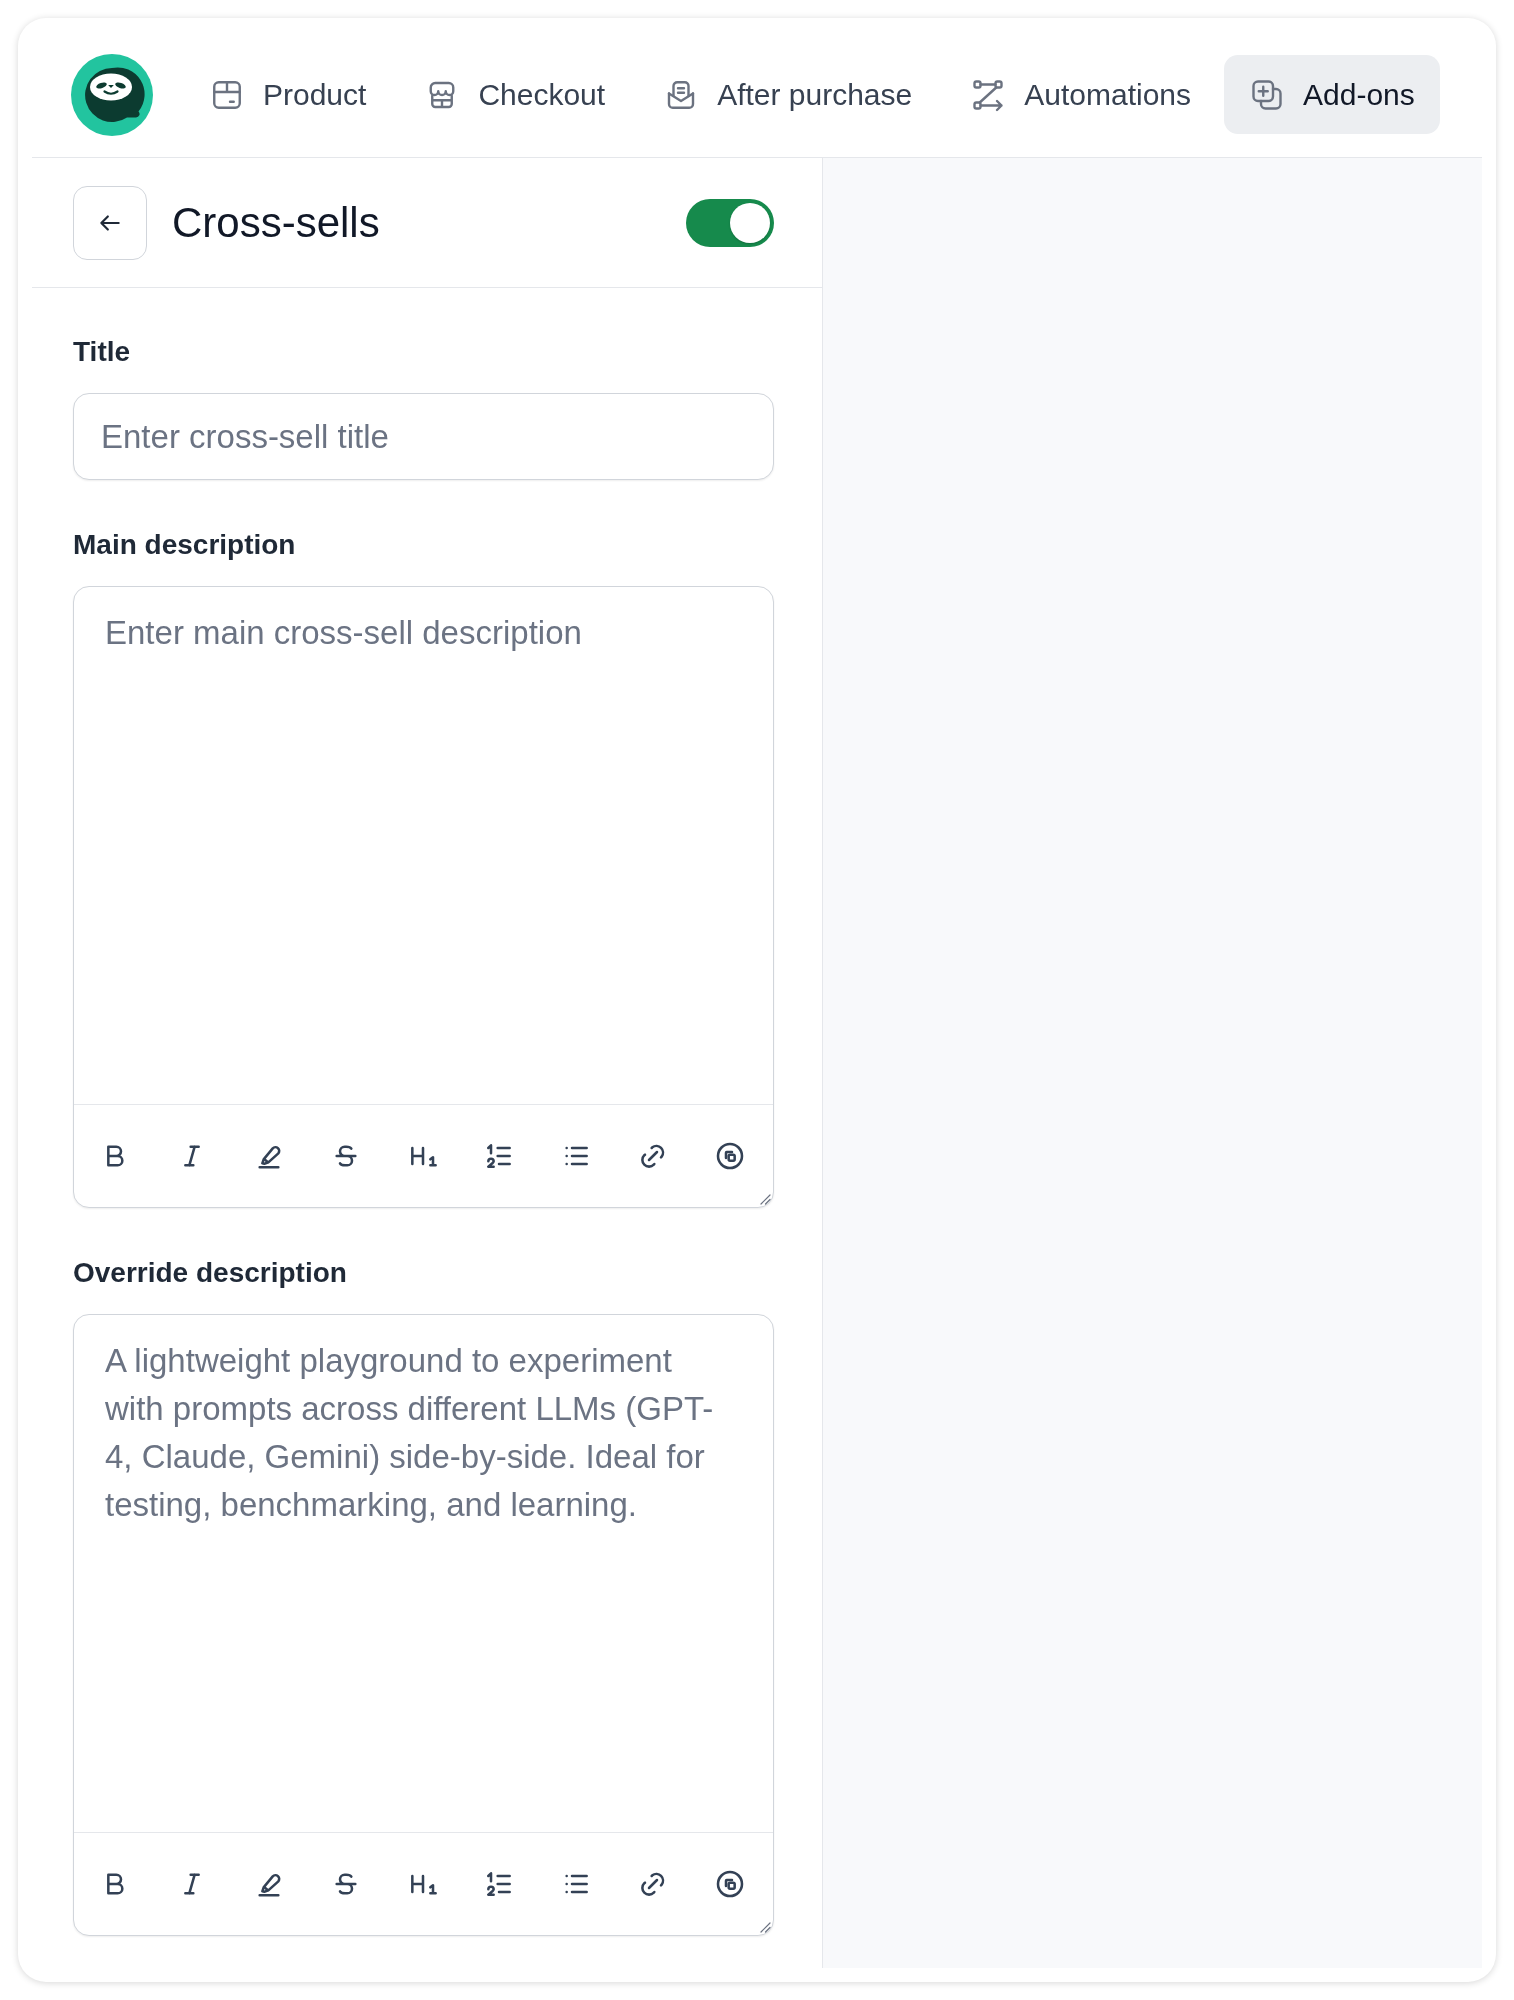 Image resolution: width=1514 pixels, height=2000 pixels. What do you see at coordinates (102, 352) in the screenshot?
I see `field-label: Title` at bounding box center [102, 352].